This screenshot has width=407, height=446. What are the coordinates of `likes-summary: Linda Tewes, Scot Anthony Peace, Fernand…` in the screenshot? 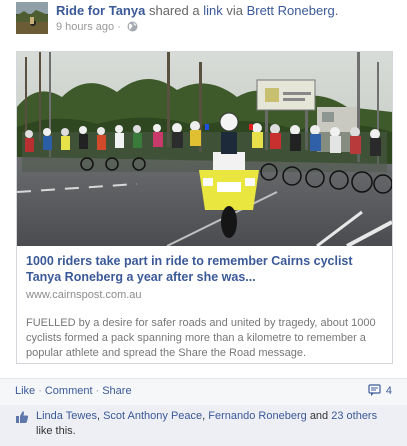 It's located at (203, 425).